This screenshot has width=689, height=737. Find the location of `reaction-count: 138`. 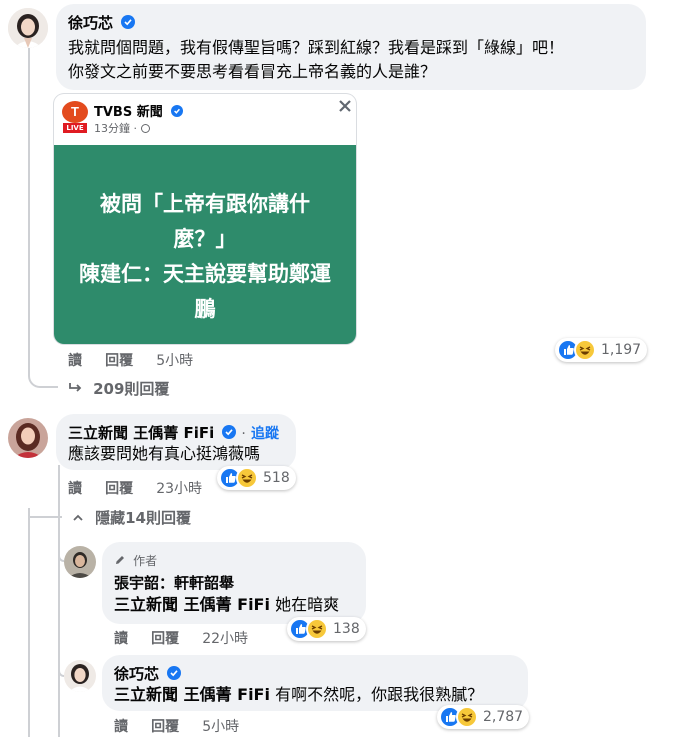

reaction-count: 138 is located at coordinates (346, 629).